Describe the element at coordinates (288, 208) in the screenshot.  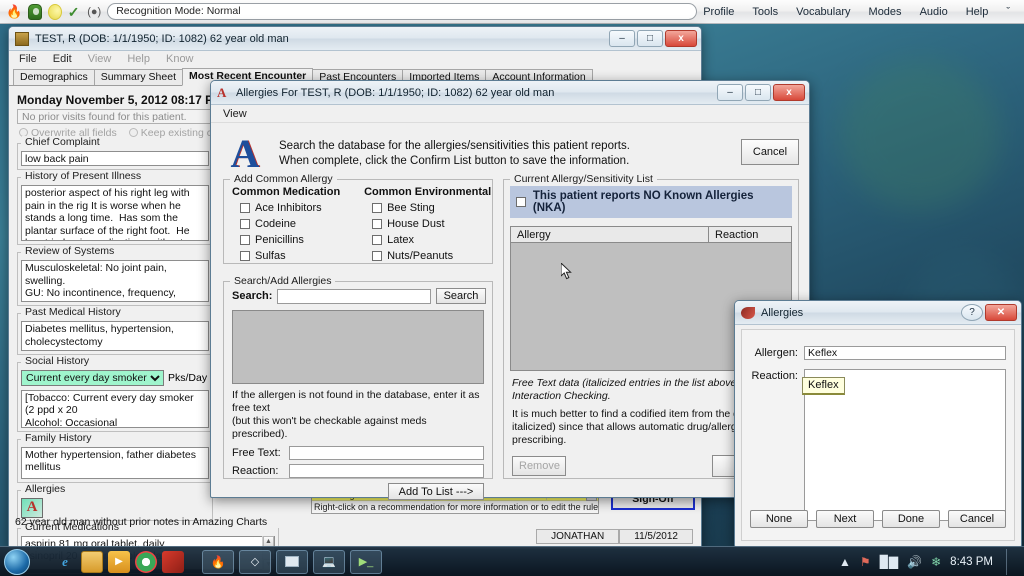
I see `checkbox-label: Ace Inhibitors` at that location.